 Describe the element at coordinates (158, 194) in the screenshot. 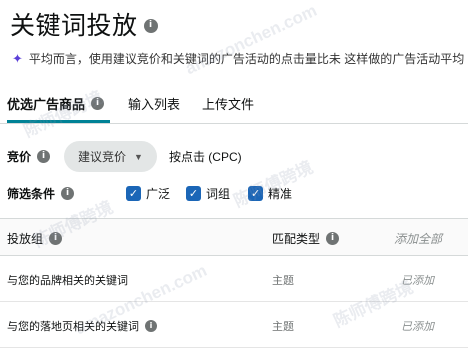

I see `checkbox-label: 广泛` at that location.